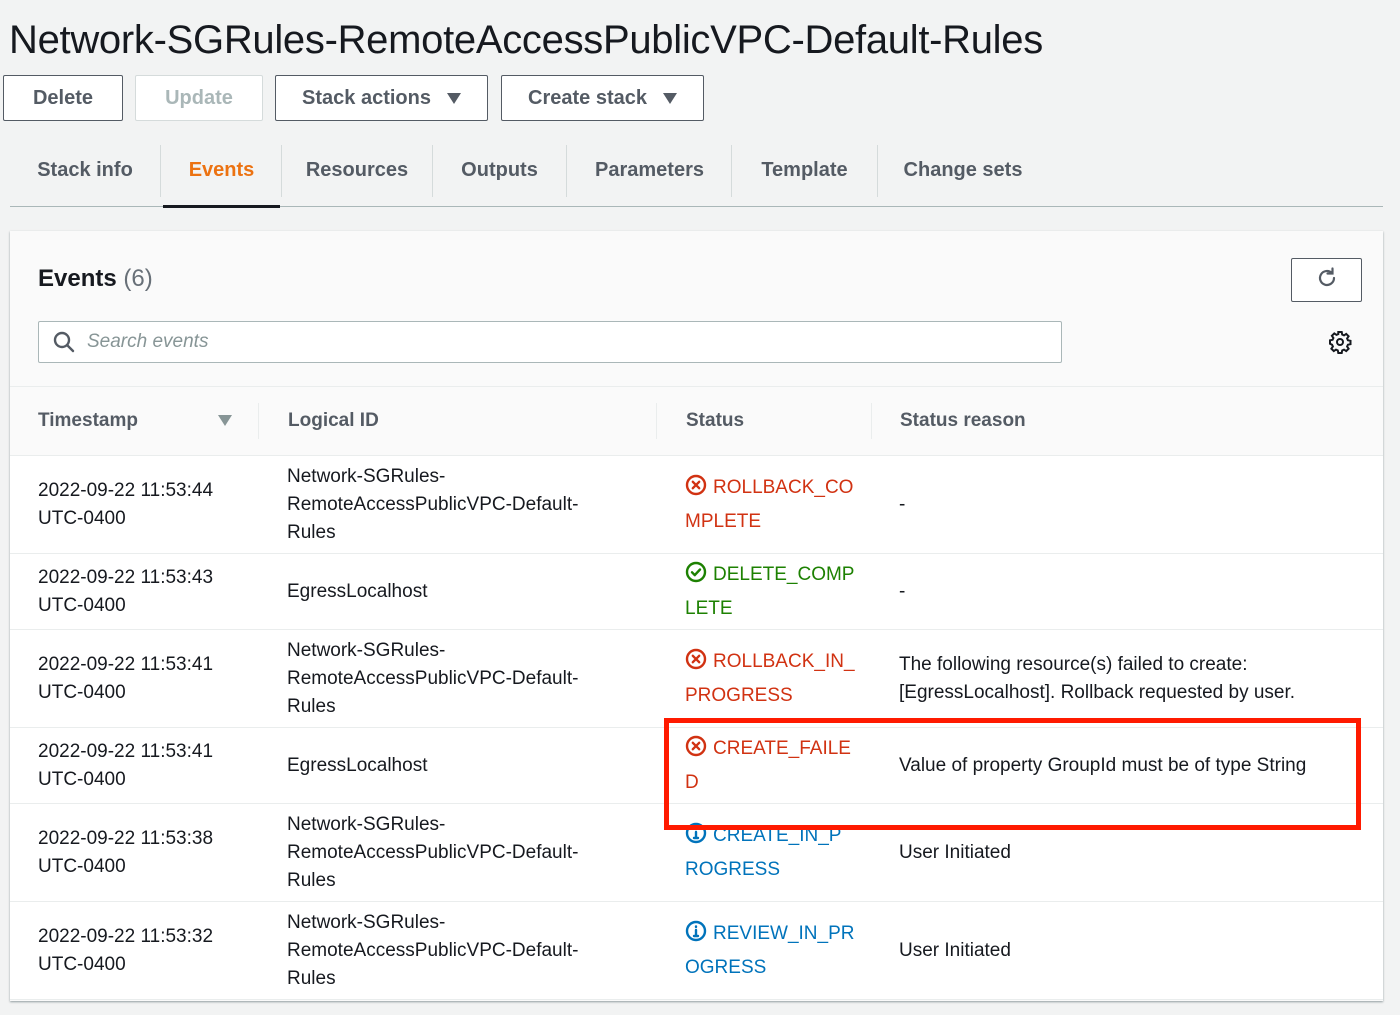 The image size is (1400, 1015). I want to click on column-header-timestamp: Timestamp, so click(88, 421).